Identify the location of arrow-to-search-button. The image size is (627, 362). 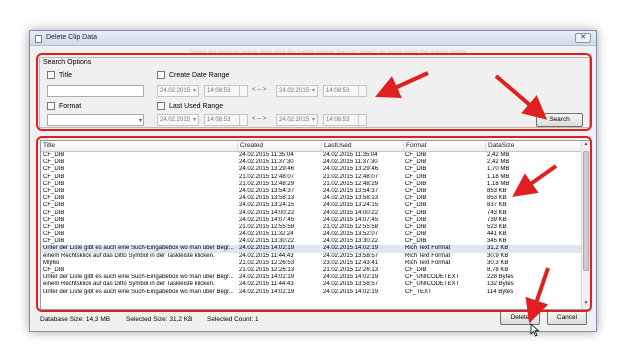
(521, 97).